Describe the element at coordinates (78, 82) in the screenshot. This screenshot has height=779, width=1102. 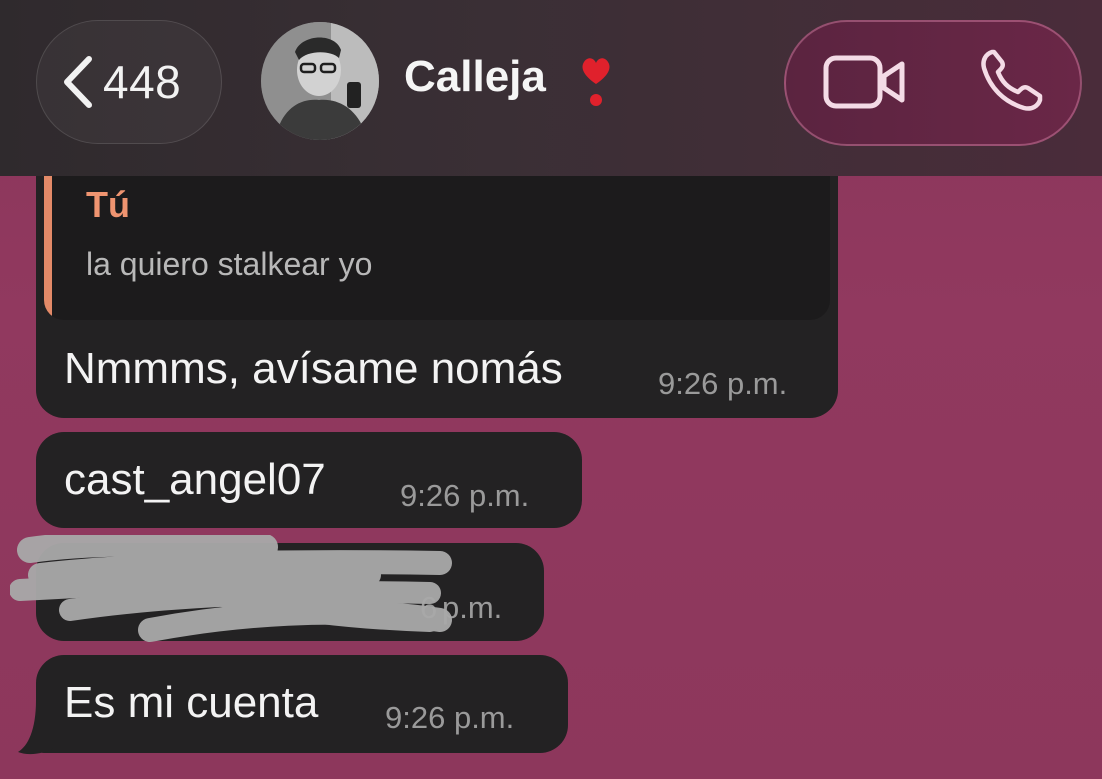
I see `back-chevron-icon` at that location.